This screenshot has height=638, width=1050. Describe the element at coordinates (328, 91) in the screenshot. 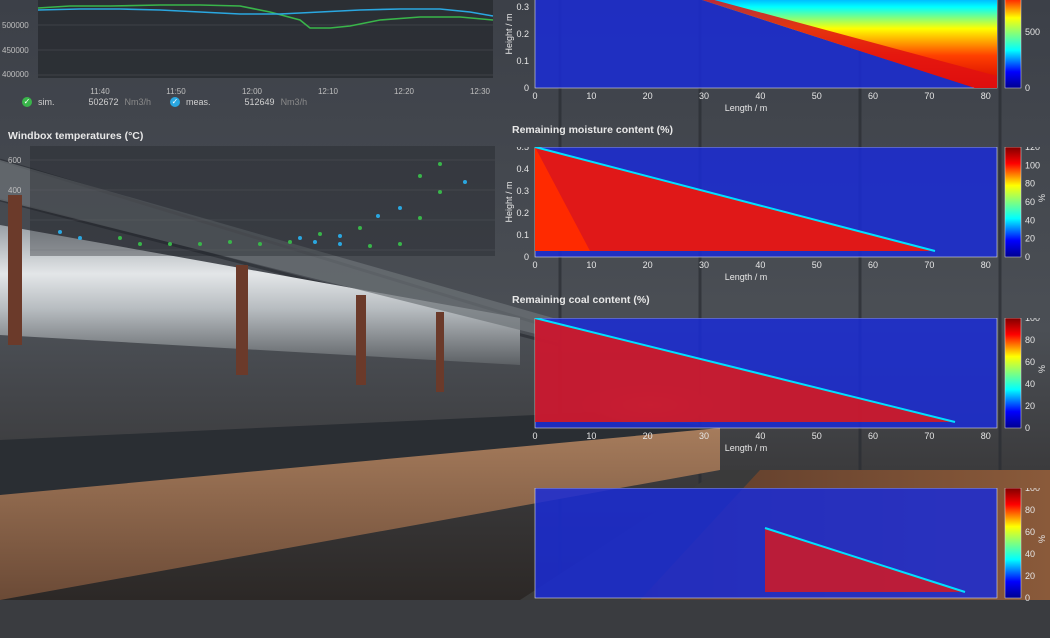

I see `flow-xtick: 12:10` at that location.